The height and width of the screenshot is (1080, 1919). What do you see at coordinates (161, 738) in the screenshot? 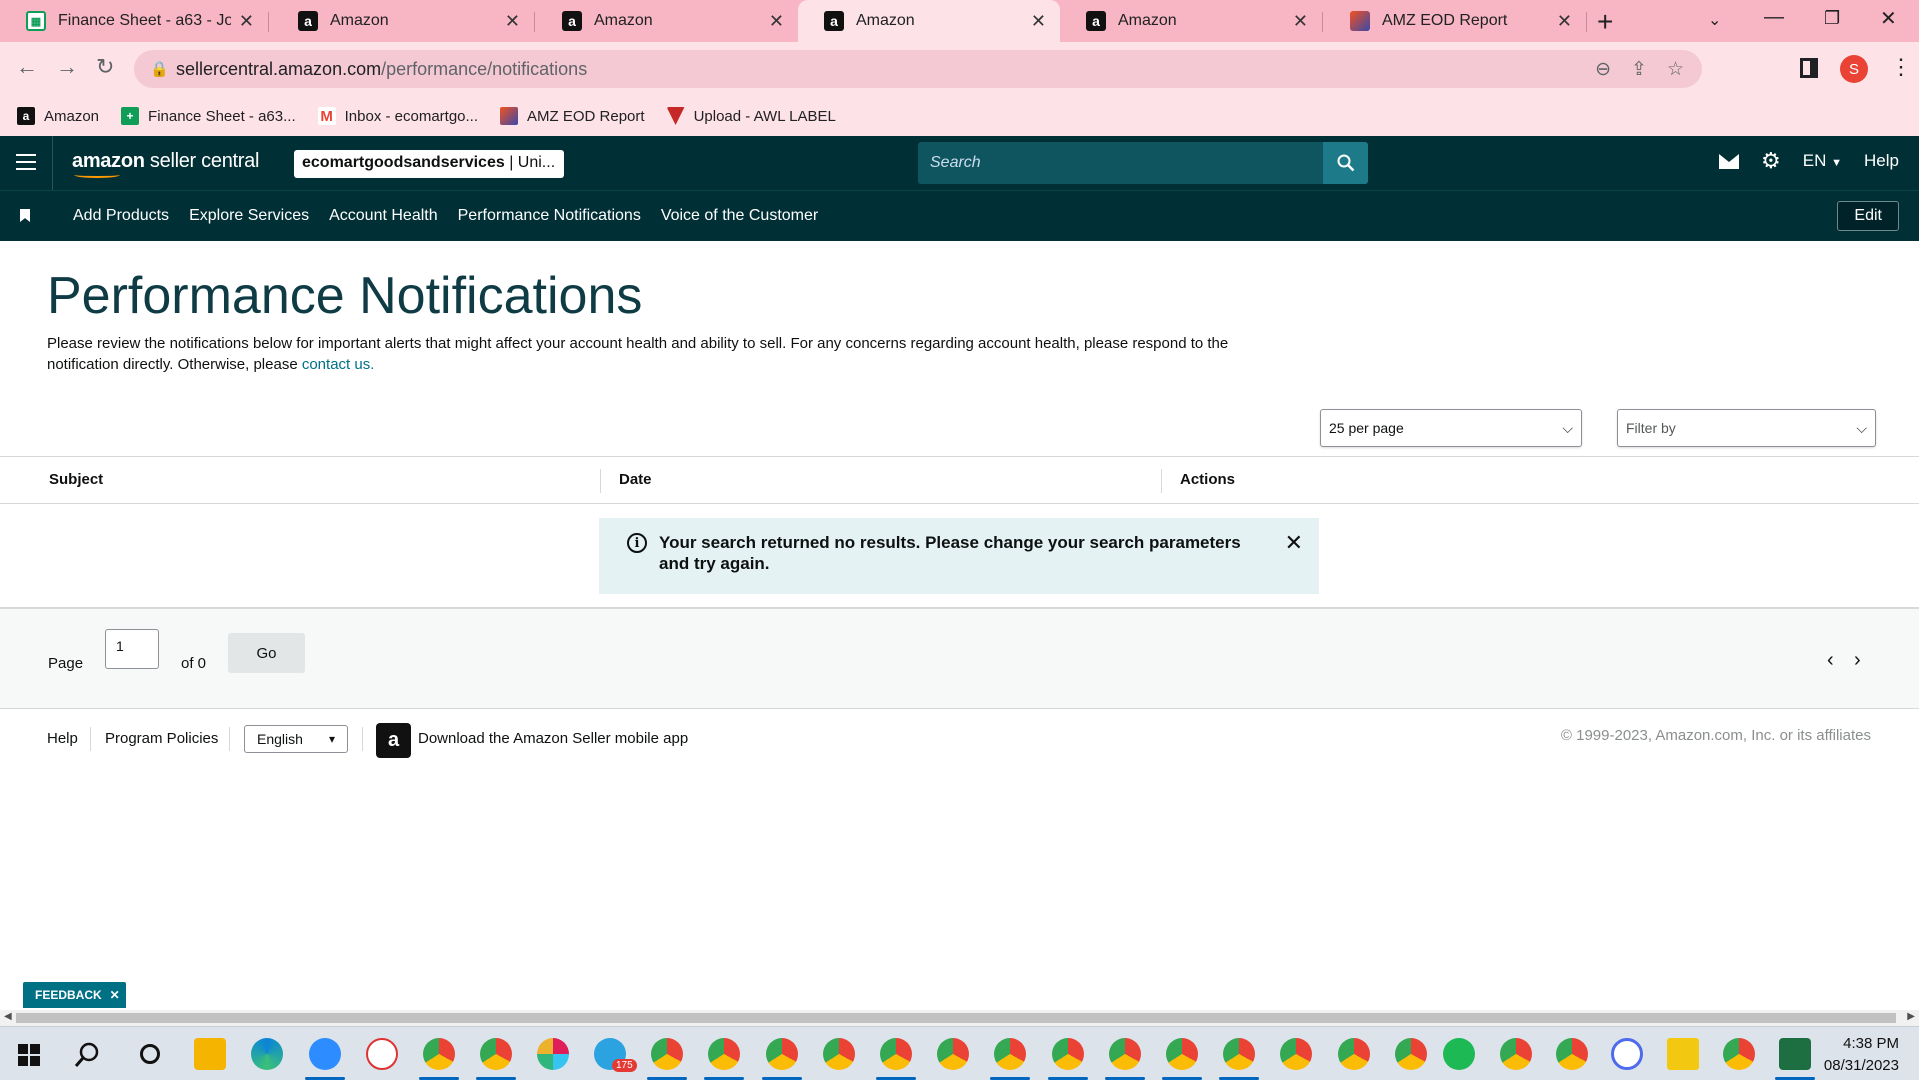
I see `program-policies-link: Program Policies` at bounding box center [161, 738].